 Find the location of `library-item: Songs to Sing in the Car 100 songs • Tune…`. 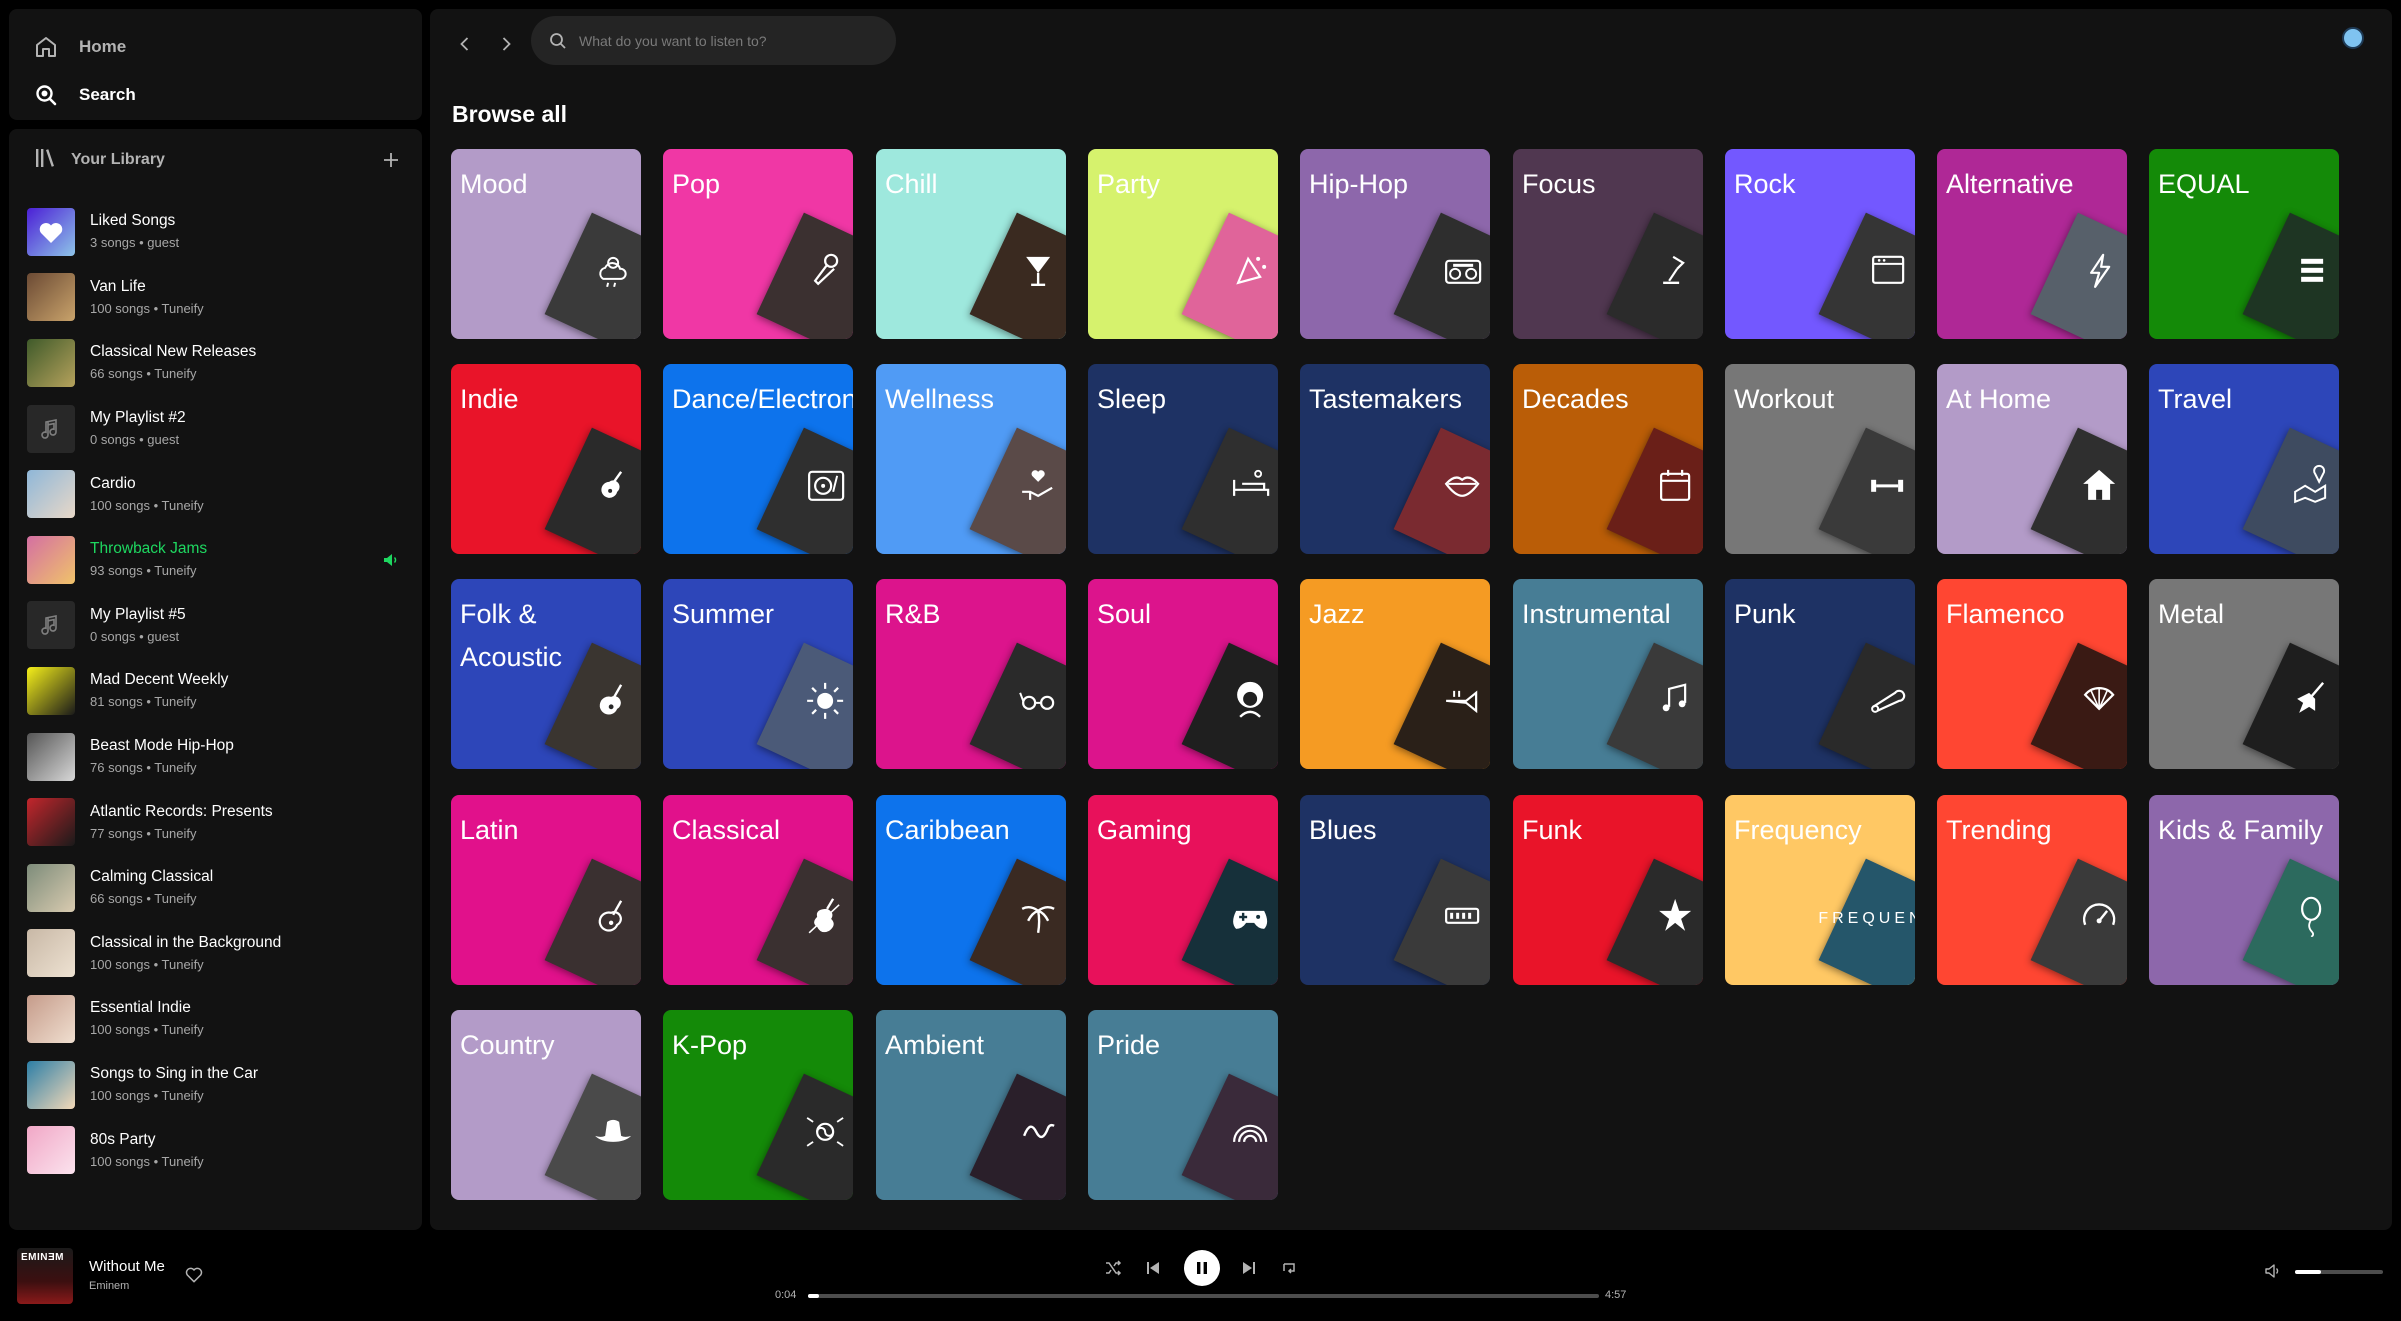

library-item: Songs to Sing in the Car 100 songs • Tune… is located at coordinates (215, 1085).